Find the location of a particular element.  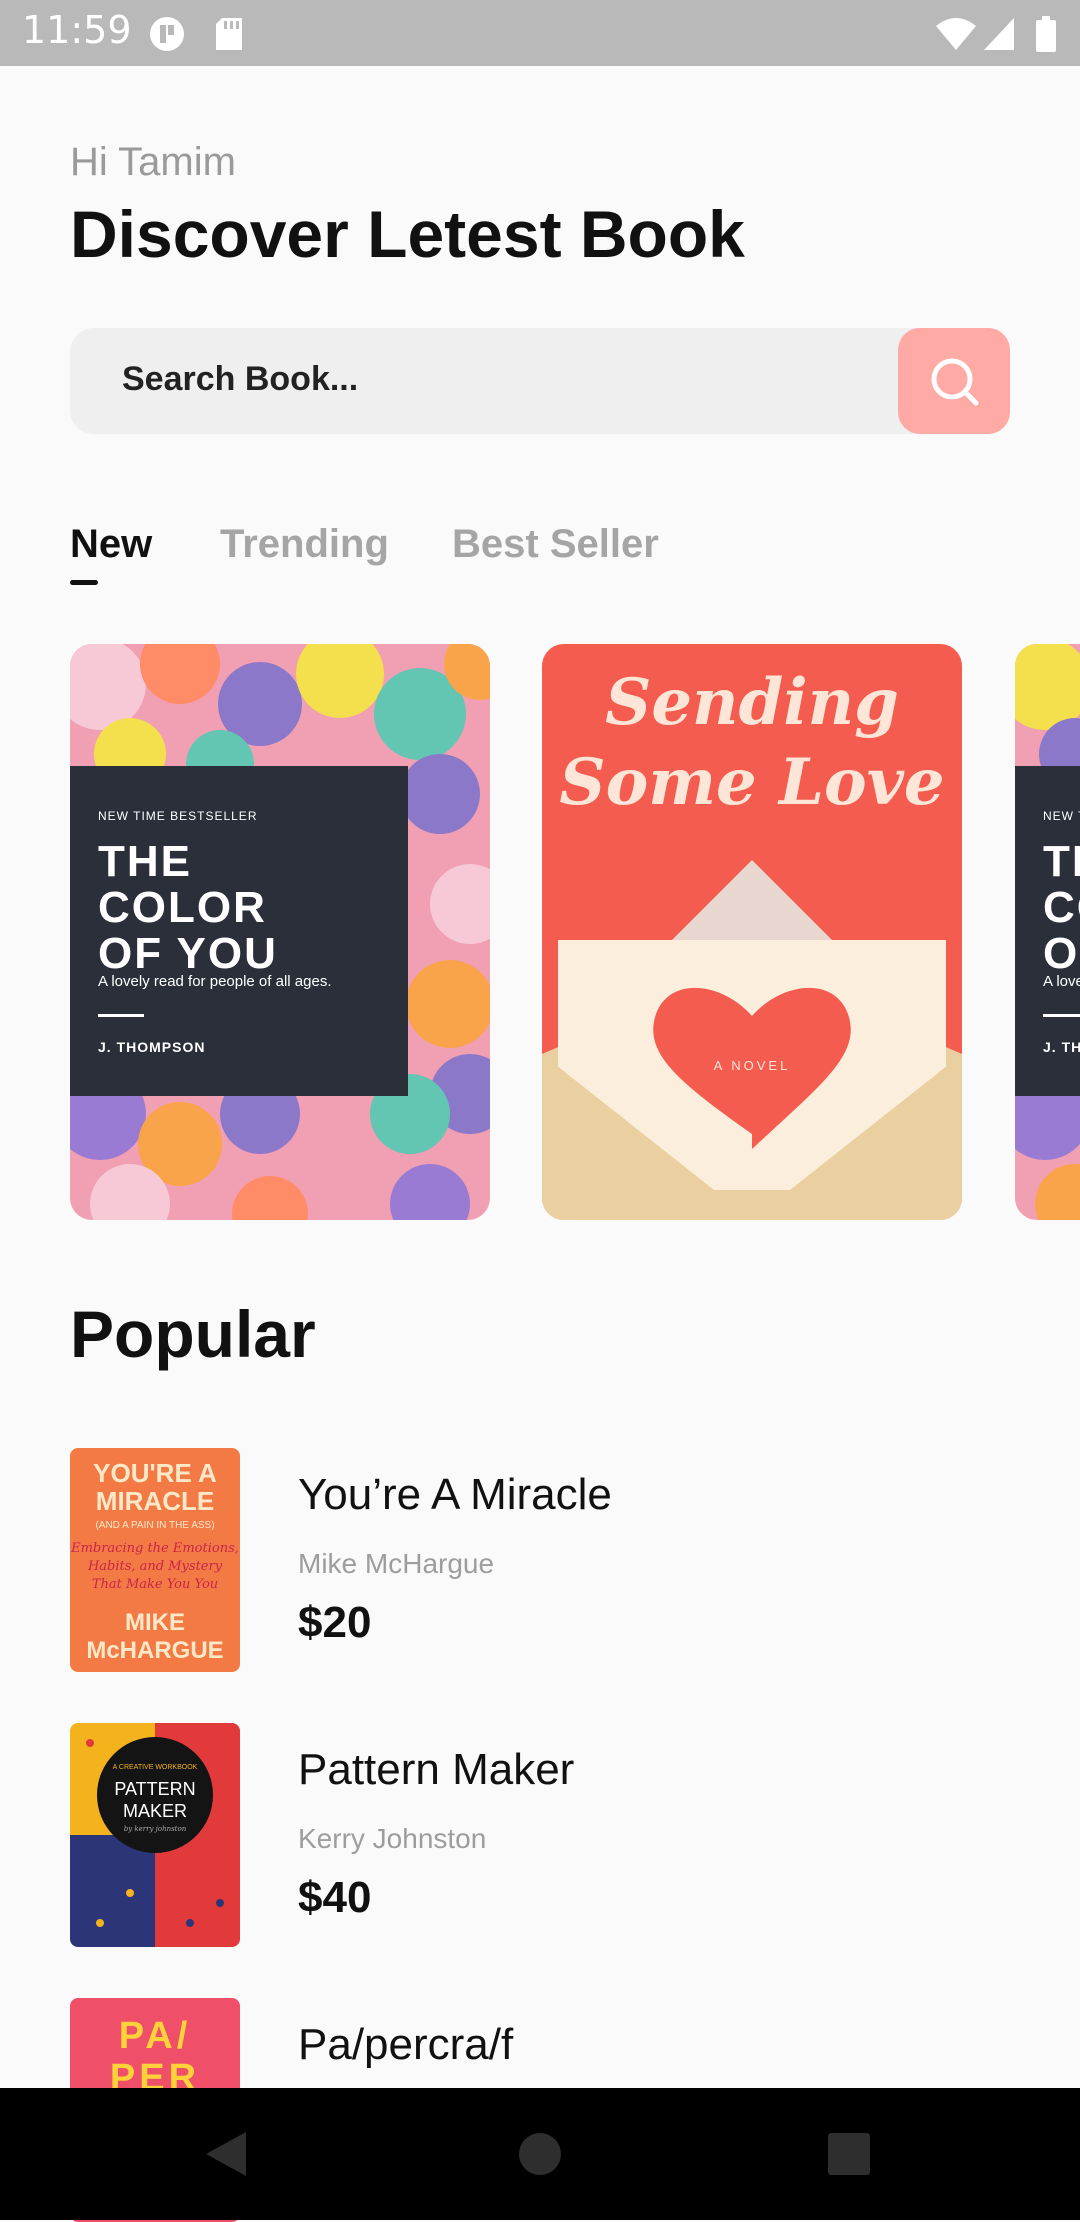

svg-text: J. TH is located at coordinates (1061, 1047).